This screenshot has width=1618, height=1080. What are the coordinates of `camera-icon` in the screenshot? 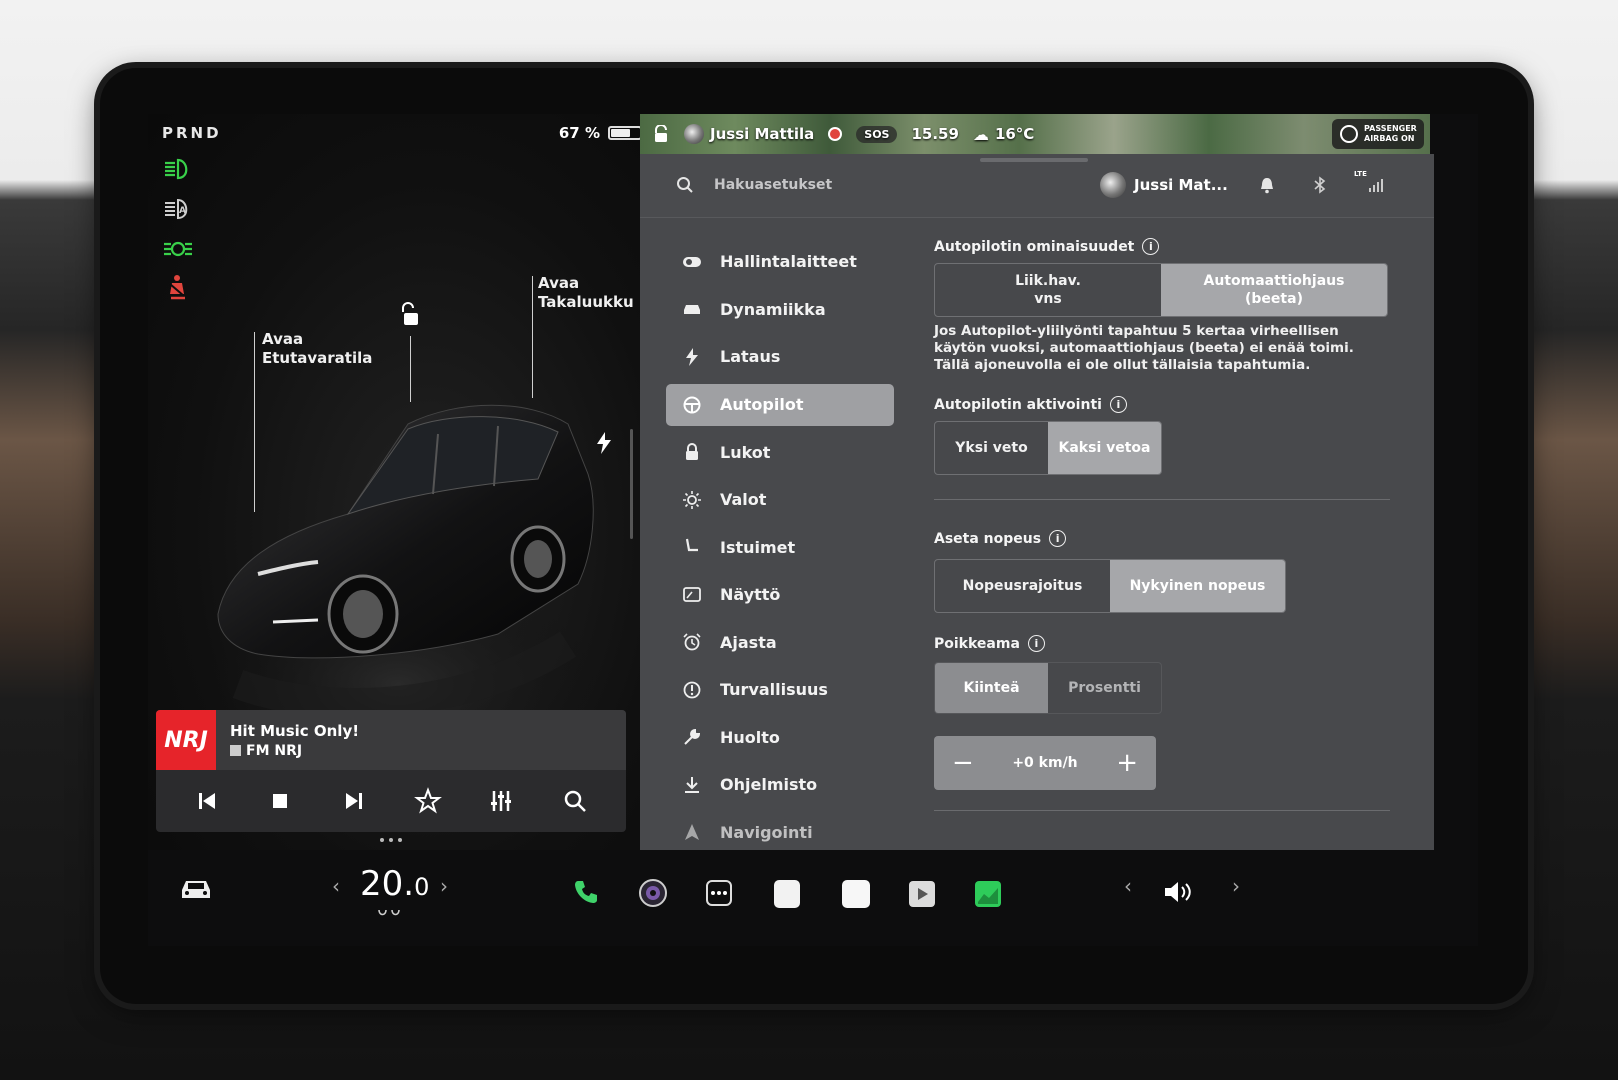 It's located at (653, 893).